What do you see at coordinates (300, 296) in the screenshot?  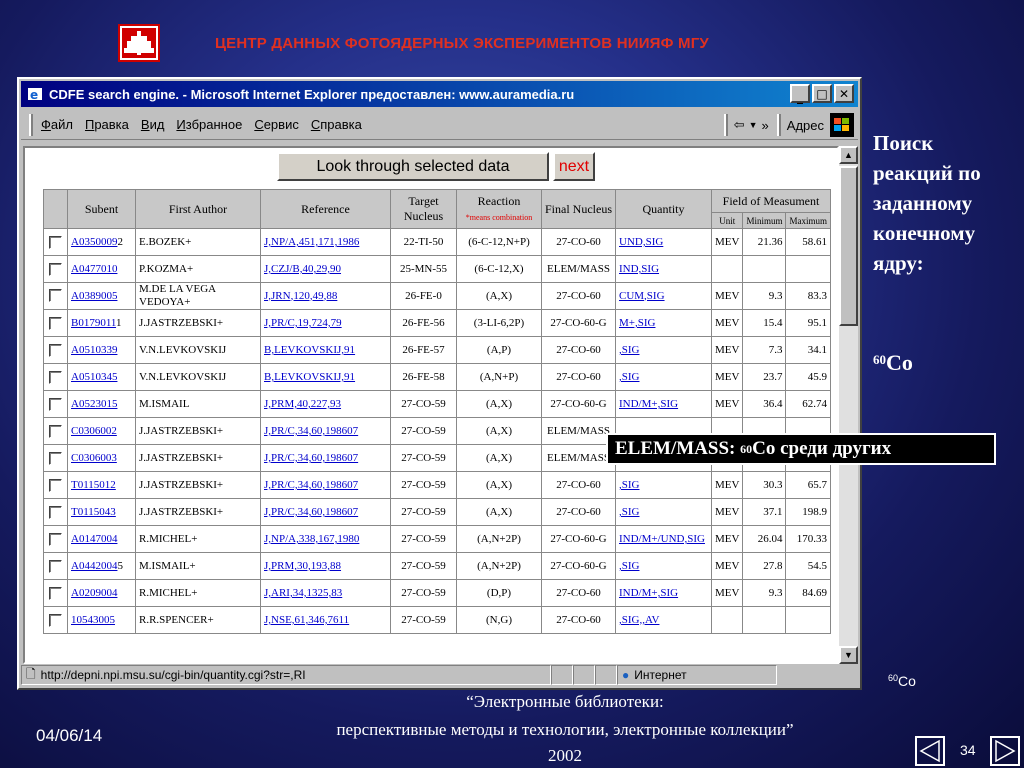 I see `reference-link: J,JRN,120,49,88` at bounding box center [300, 296].